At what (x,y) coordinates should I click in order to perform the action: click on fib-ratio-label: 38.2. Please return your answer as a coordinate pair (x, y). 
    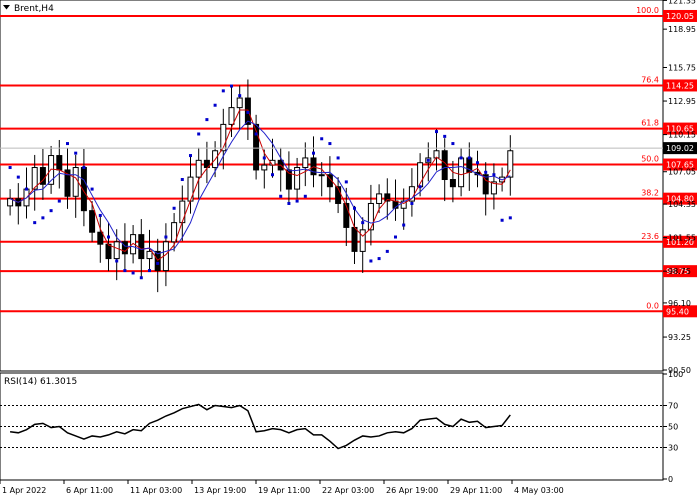
    Looking at the image, I should click on (650, 193).